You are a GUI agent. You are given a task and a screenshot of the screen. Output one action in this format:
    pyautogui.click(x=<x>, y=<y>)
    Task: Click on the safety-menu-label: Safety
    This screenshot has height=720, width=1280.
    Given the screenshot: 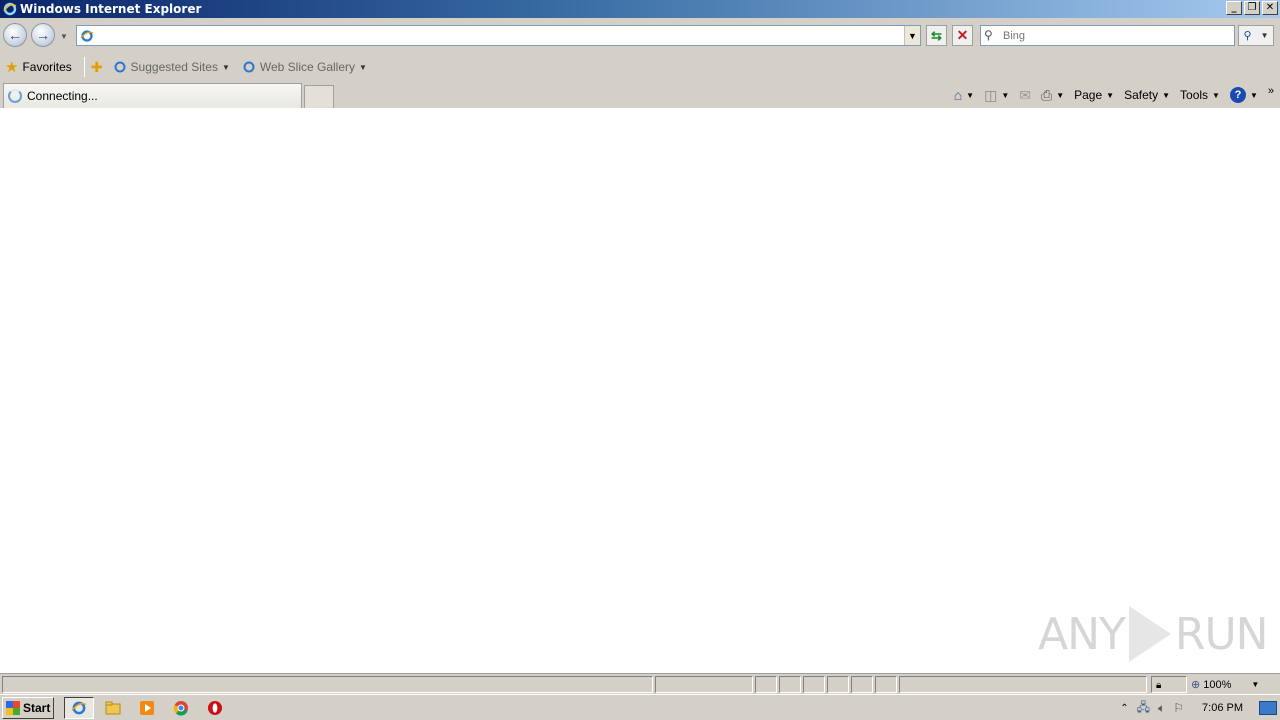 What is the action you would take?
    pyautogui.click(x=1141, y=95)
    